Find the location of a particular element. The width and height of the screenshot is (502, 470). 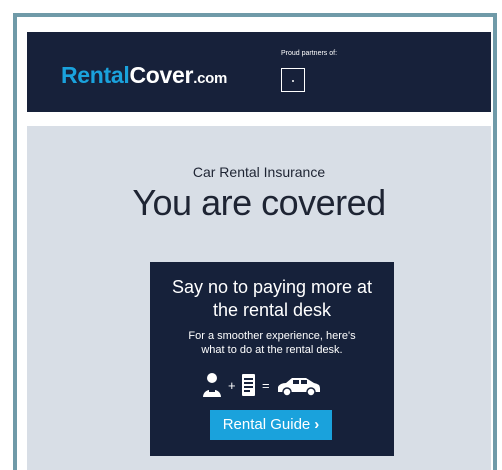

page-title: You are covered is located at coordinates (259, 202).